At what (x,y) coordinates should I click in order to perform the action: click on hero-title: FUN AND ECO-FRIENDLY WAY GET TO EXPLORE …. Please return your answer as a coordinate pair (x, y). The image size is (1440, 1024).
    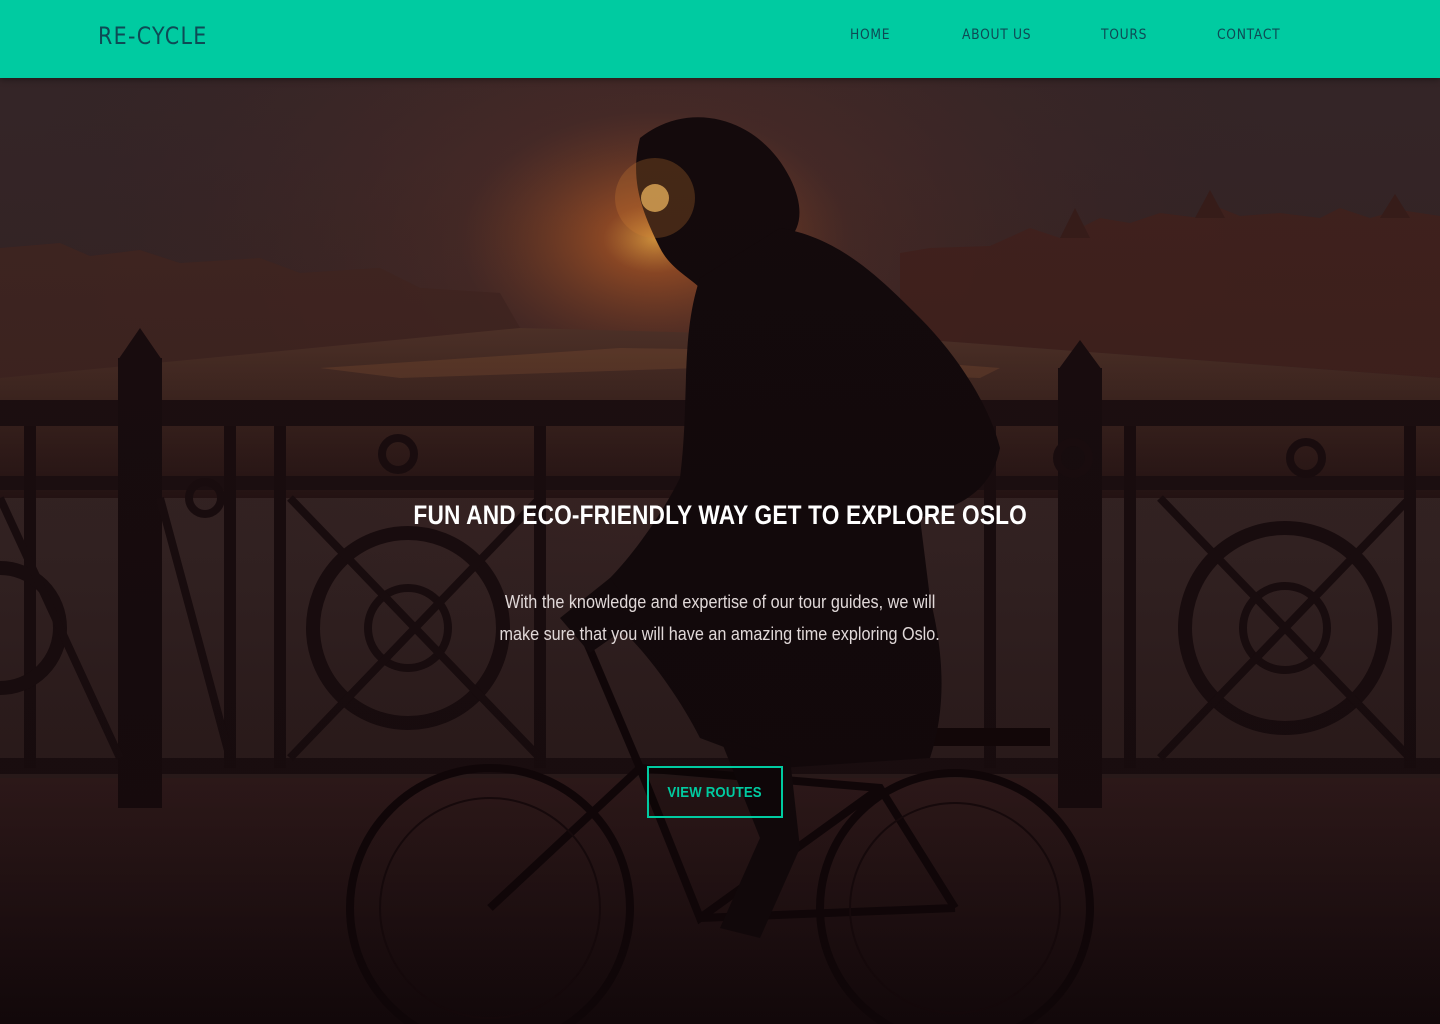
    Looking at the image, I should click on (720, 515).